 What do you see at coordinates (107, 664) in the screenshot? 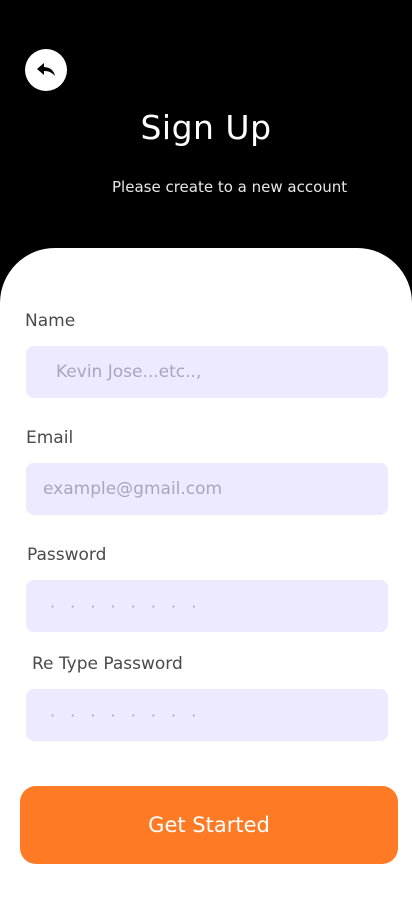
I see `retype-password-label: Re Type Password` at bounding box center [107, 664].